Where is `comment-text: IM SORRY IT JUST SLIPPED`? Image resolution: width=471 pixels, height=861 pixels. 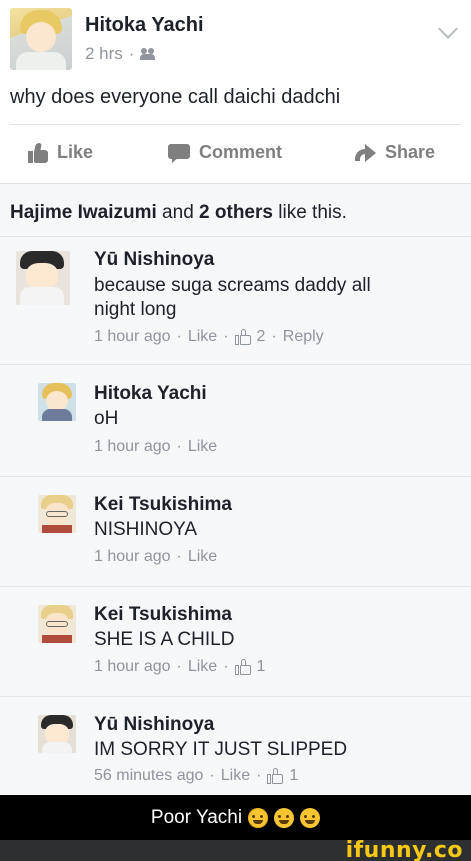
comment-text: IM SORRY IT JUST SLIPPED is located at coordinates (221, 749).